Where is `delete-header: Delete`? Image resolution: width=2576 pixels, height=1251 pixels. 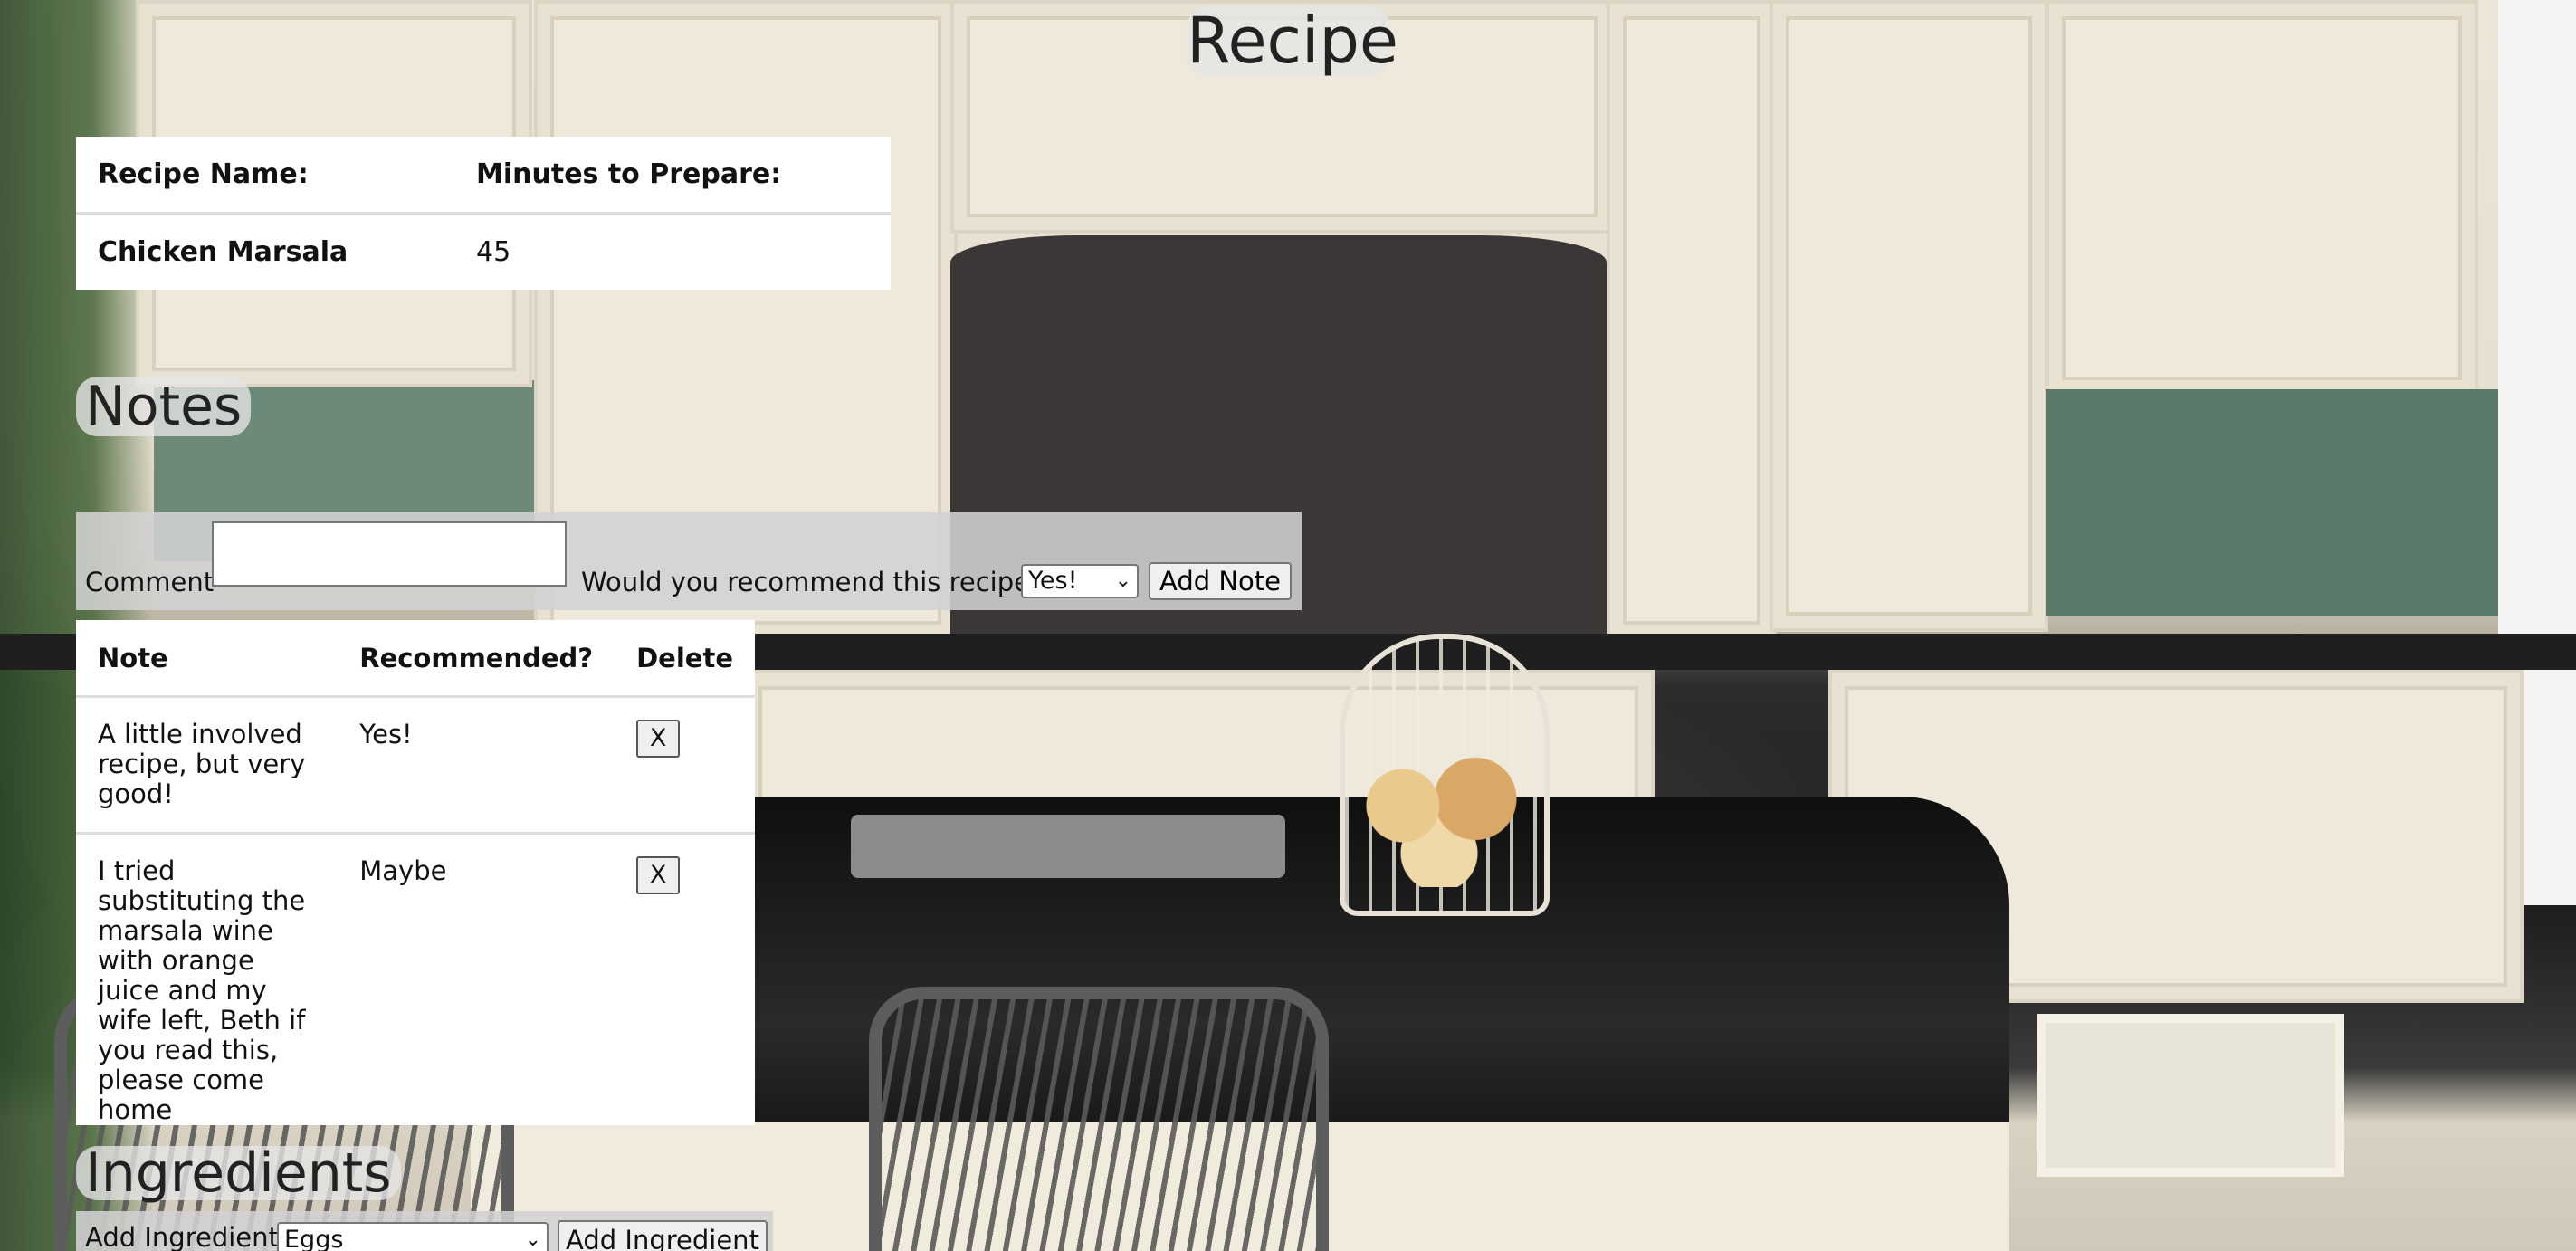
delete-header: Delete is located at coordinates (685, 659).